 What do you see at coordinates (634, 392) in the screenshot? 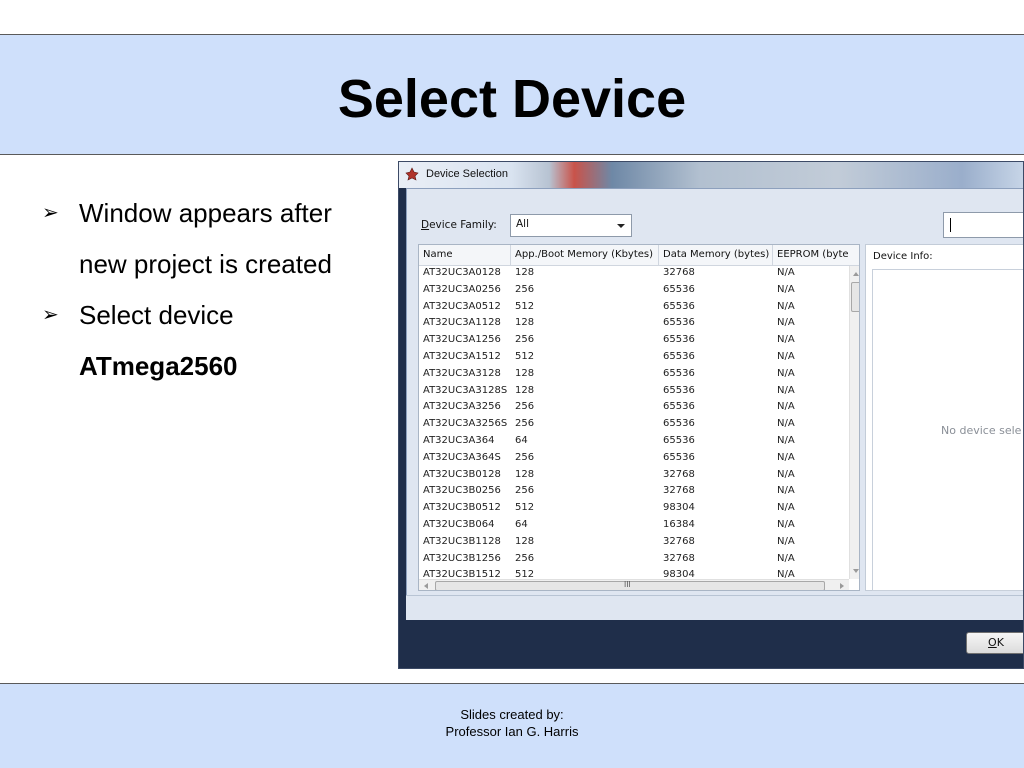
I see `table-row: AT32UC3A3128S 128 65536 N/A` at bounding box center [634, 392].